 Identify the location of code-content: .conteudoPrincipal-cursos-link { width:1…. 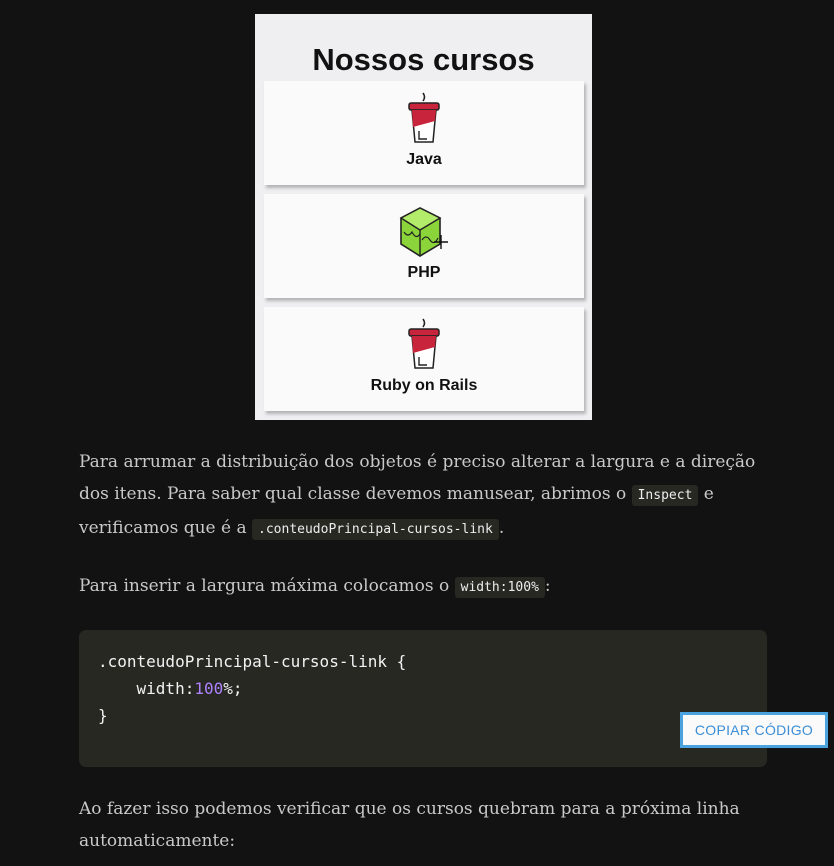
(252, 688).